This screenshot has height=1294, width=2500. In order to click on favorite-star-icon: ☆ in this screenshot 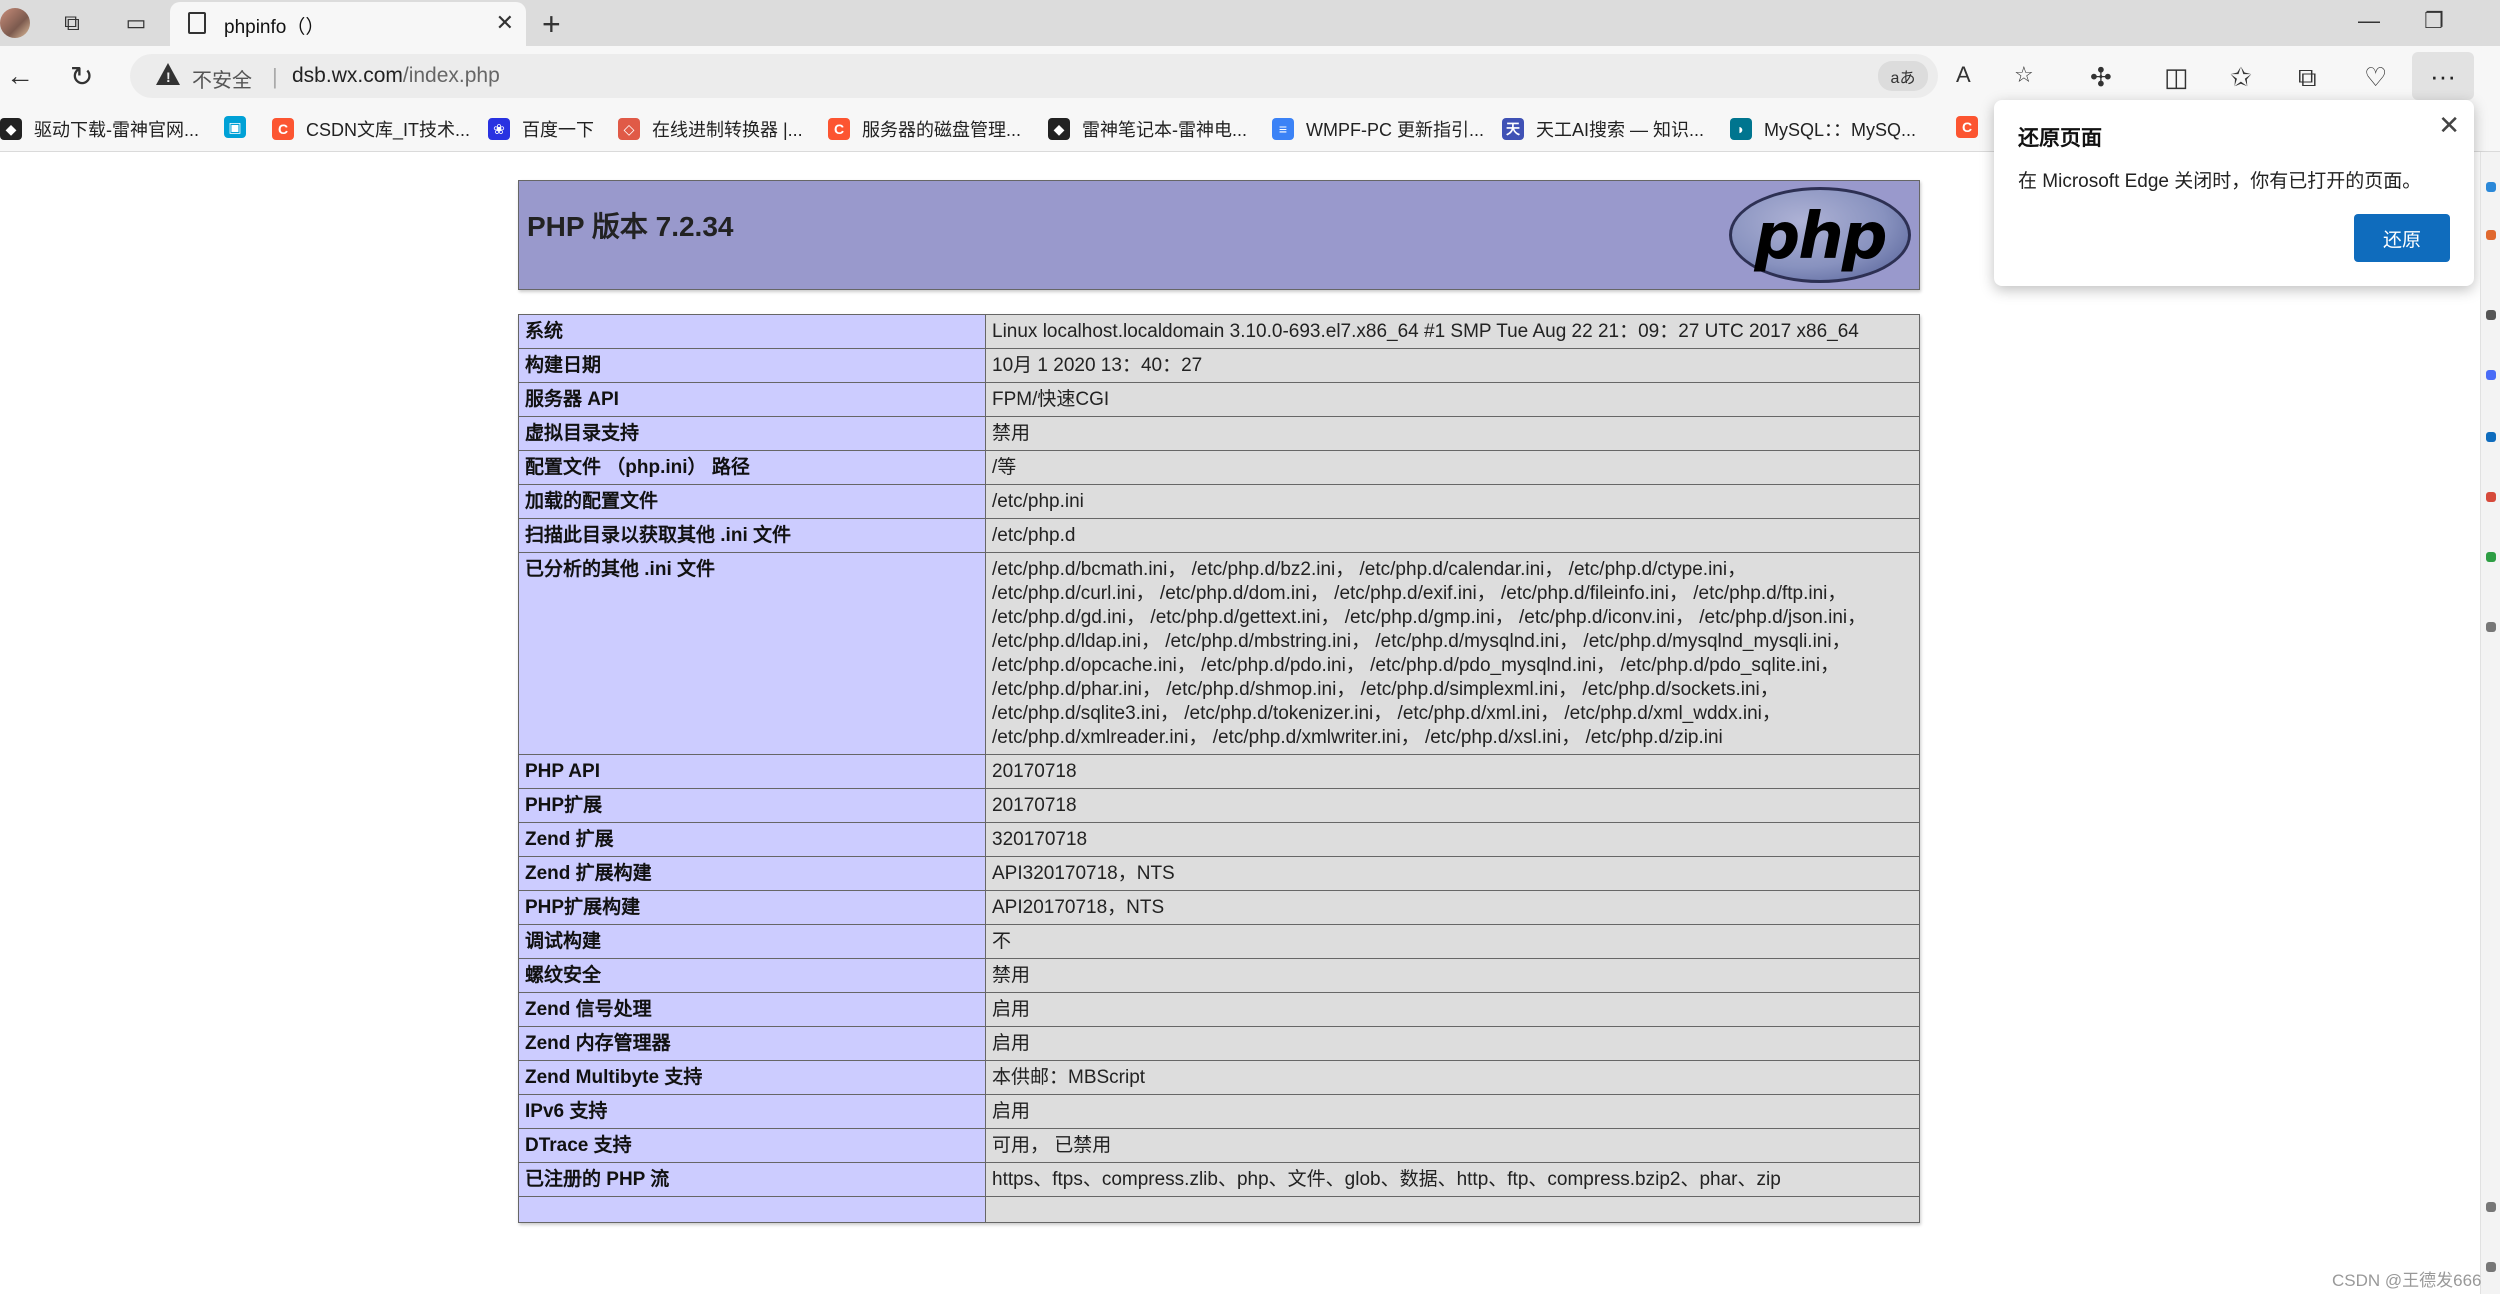, I will do `click(2024, 75)`.